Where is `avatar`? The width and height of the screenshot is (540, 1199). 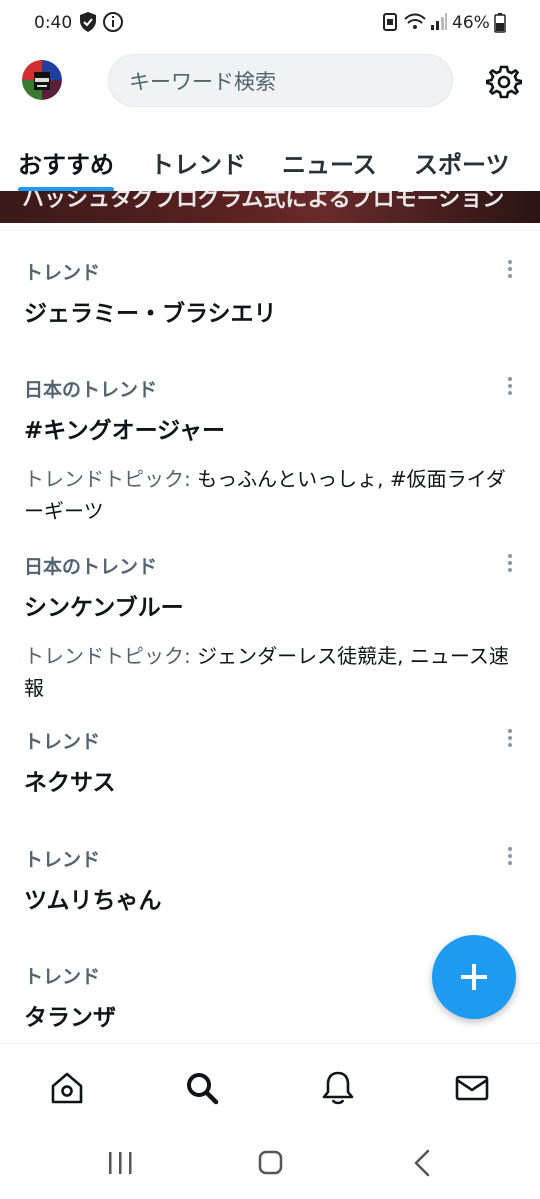
avatar is located at coordinates (42, 80).